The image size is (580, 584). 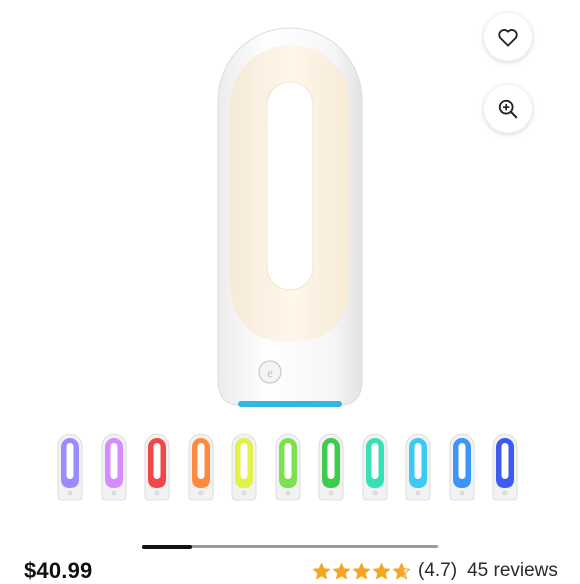 What do you see at coordinates (438, 570) in the screenshot?
I see `rating-value: (4.7)` at bounding box center [438, 570].